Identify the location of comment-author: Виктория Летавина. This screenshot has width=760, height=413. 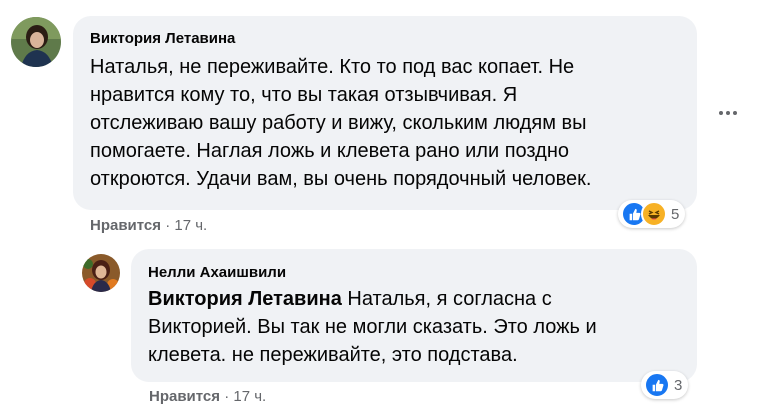
(162, 38).